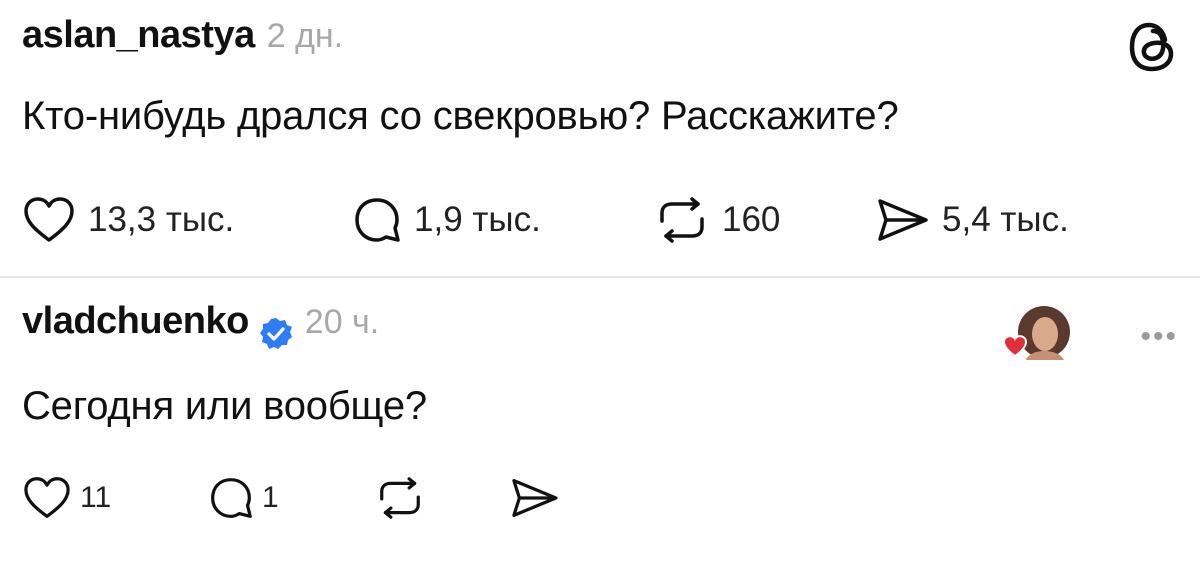 The width and height of the screenshot is (1200, 570). I want to click on post-time: 2 дн., so click(305, 36).